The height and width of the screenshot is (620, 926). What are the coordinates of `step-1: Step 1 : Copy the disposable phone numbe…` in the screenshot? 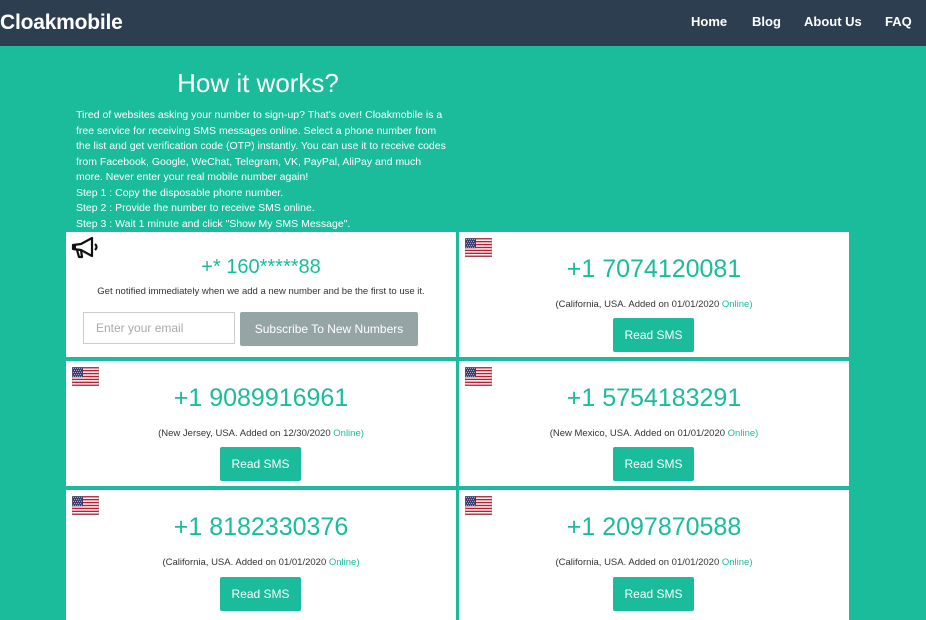 It's located at (180, 192).